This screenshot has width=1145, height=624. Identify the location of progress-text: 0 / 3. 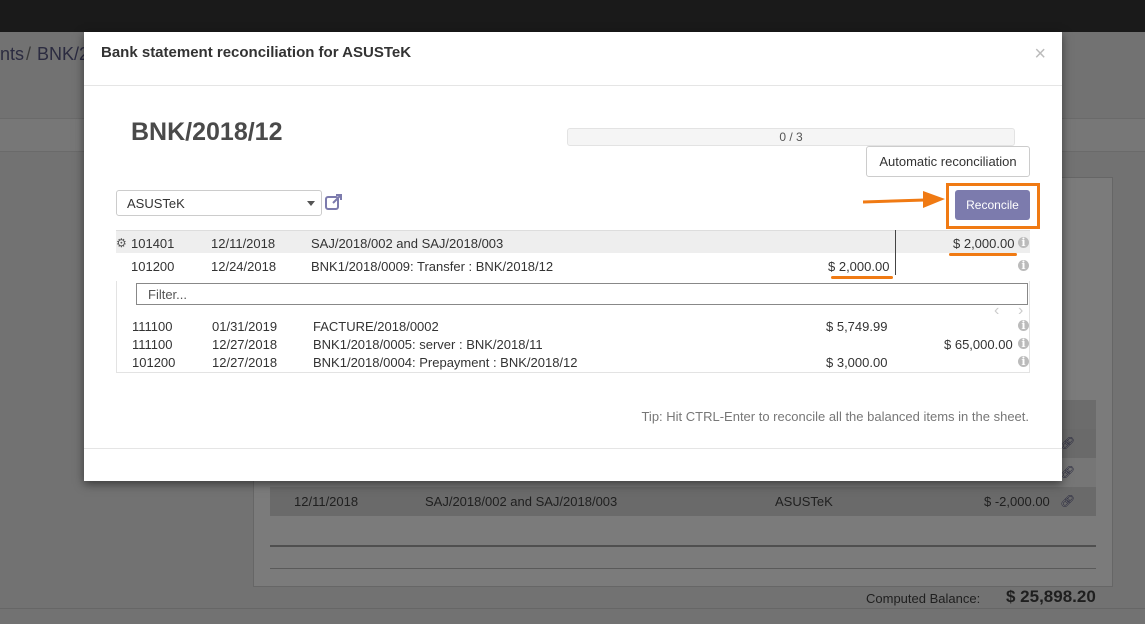
(791, 137).